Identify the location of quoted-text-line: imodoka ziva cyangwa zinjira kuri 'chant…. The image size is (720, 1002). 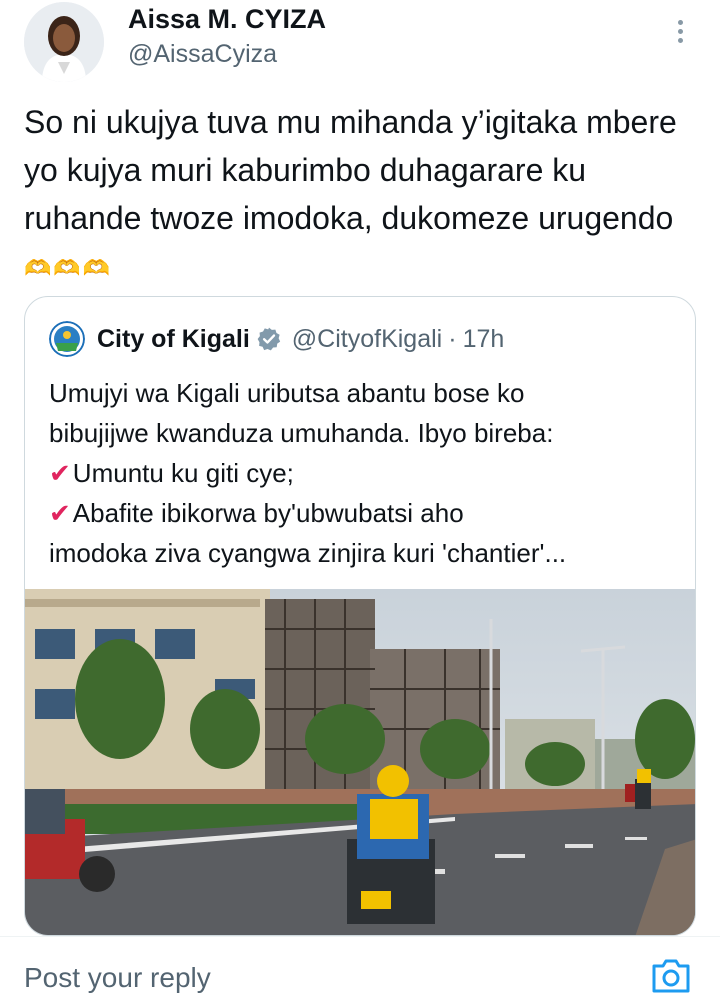
(308, 553).